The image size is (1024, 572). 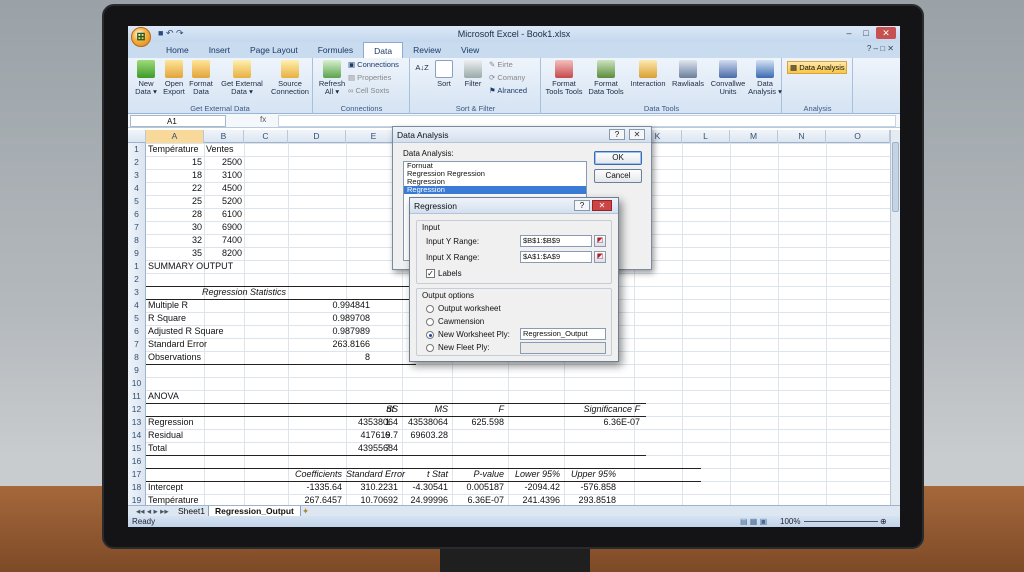 What do you see at coordinates (146, 78) in the screenshot?
I see `new-data-button: New Data ▾` at bounding box center [146, 78].